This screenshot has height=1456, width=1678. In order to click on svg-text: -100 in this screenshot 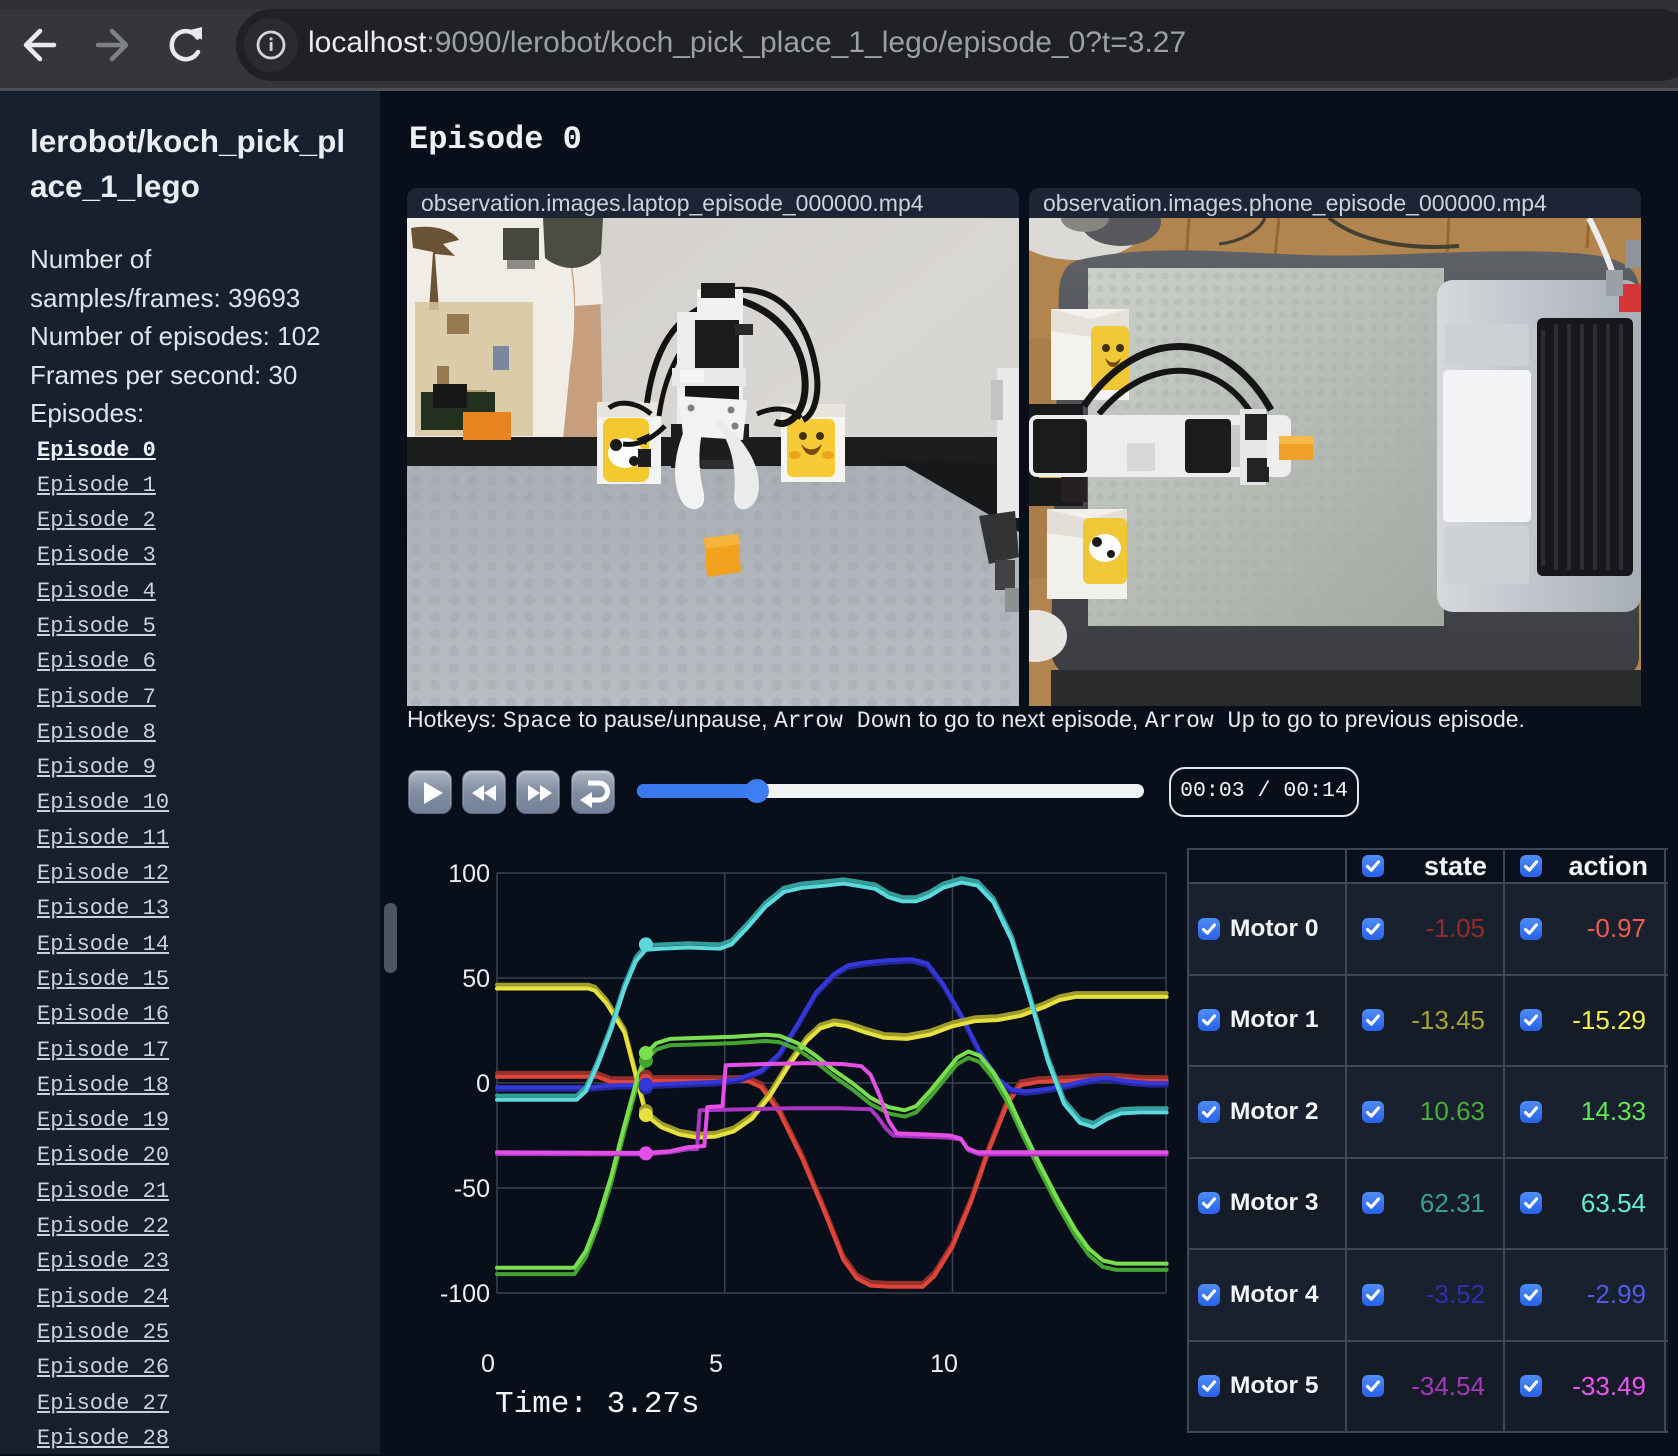, I will do `click(465, 1294)`.